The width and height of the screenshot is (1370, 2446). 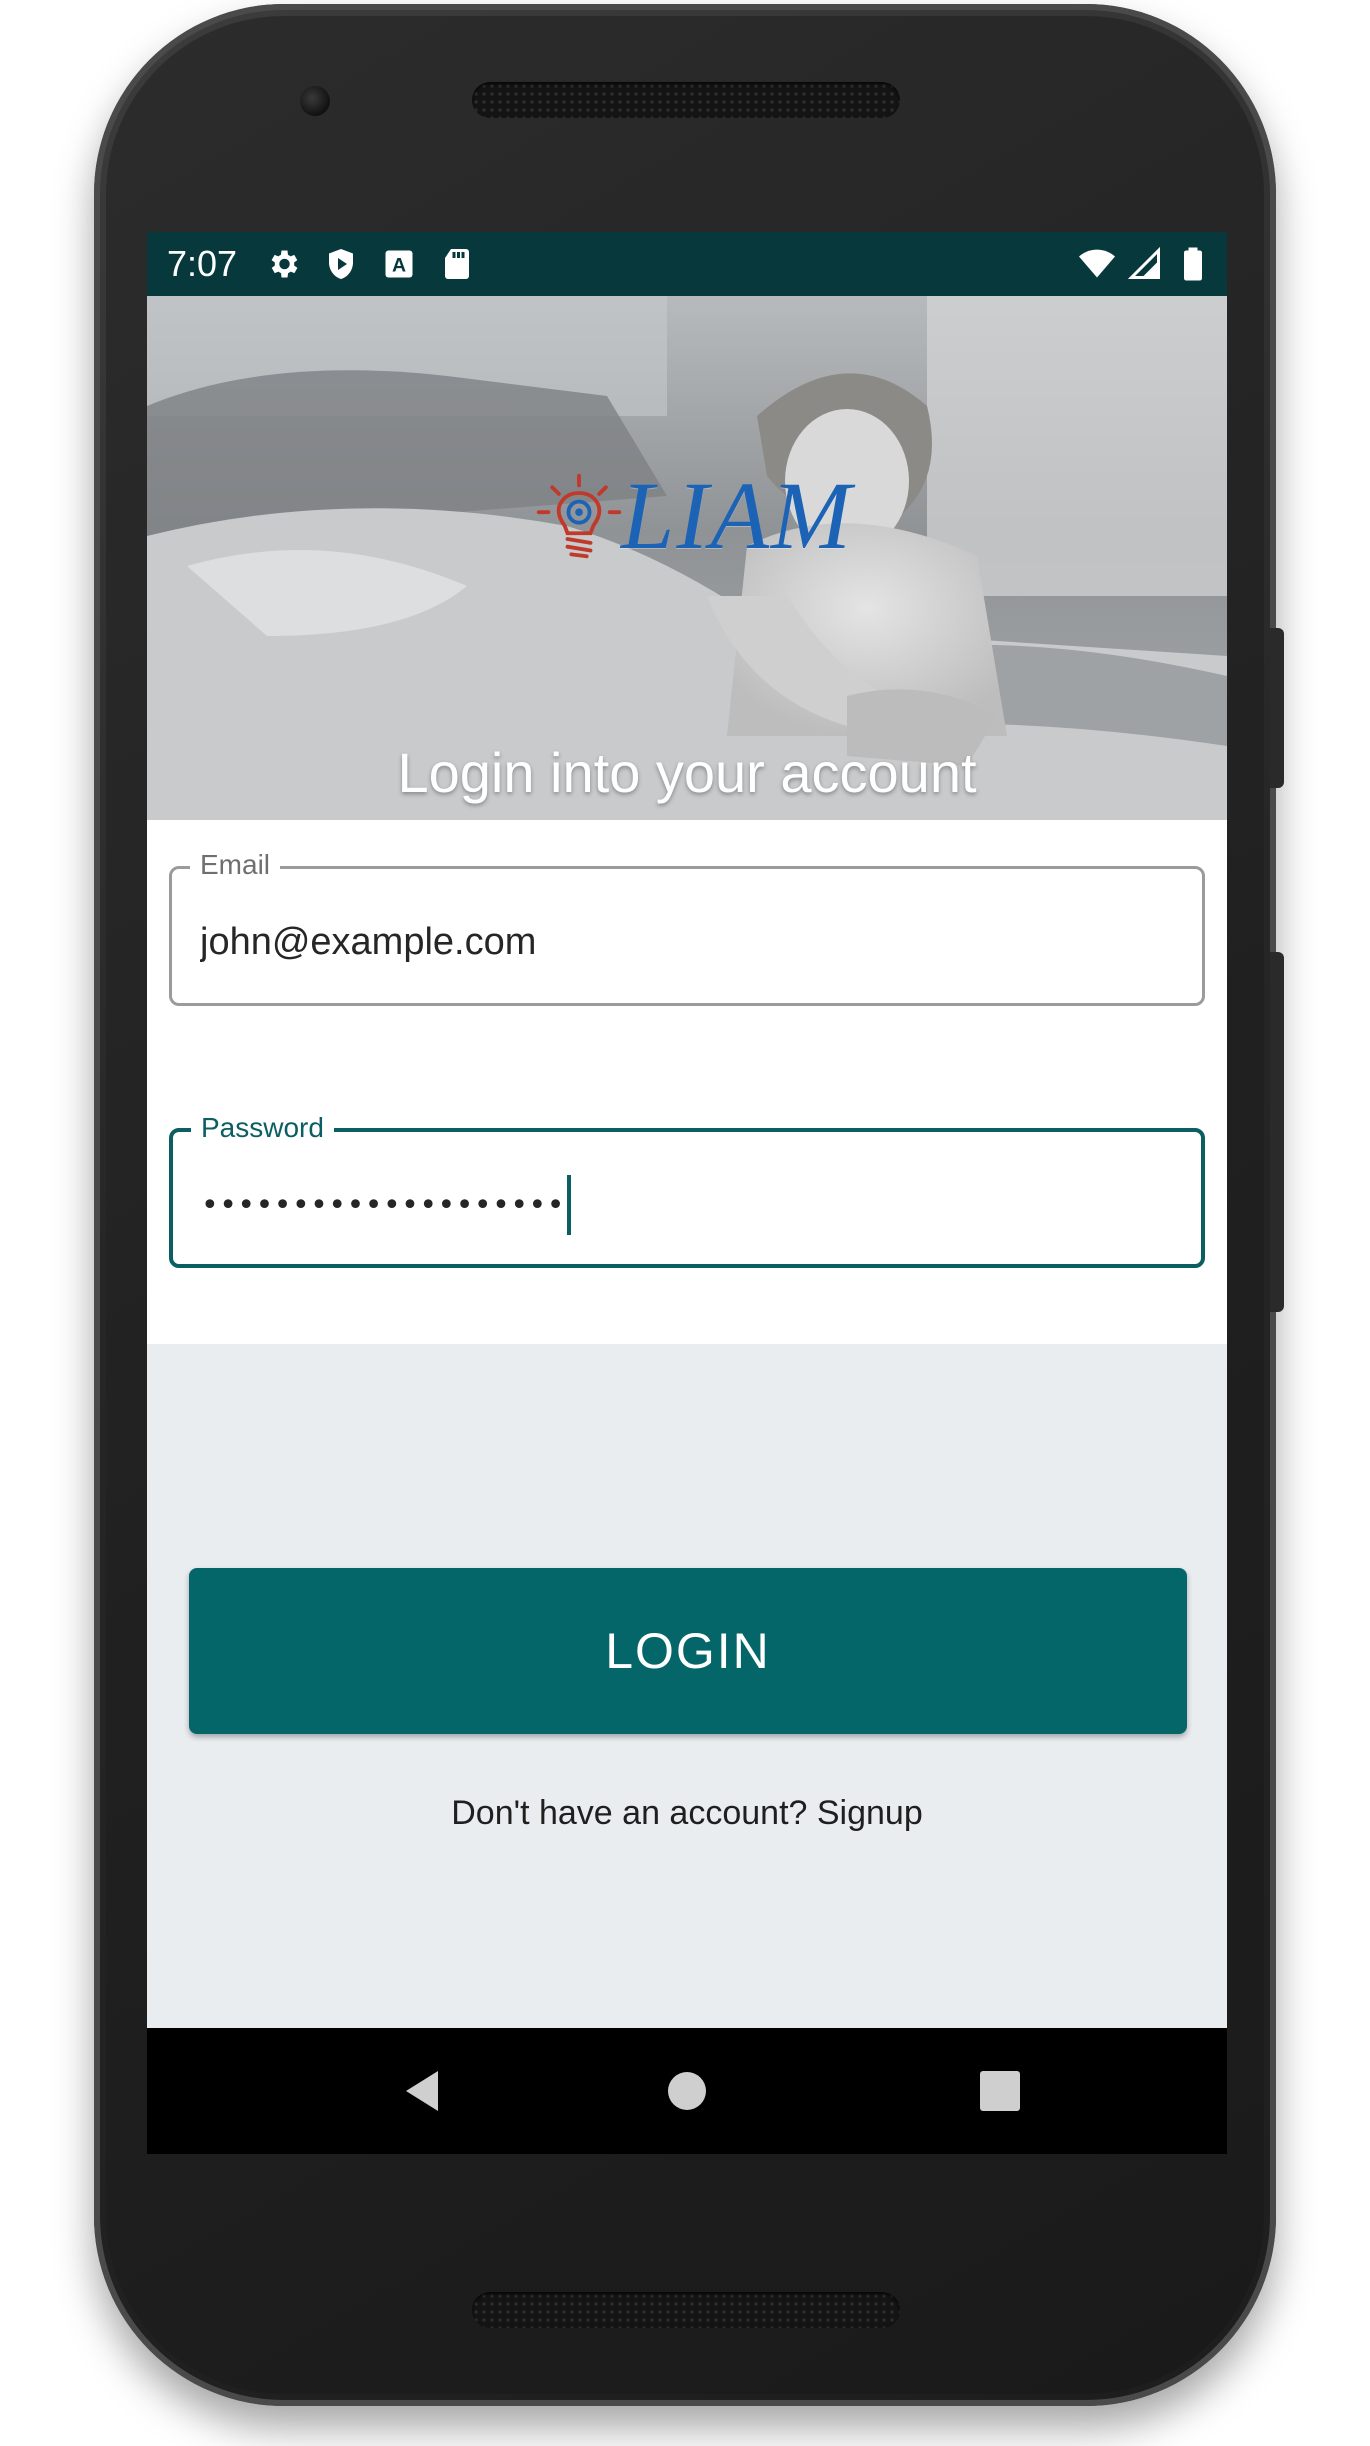 I want to click on recents-button, so click(x=1000, y=2091).